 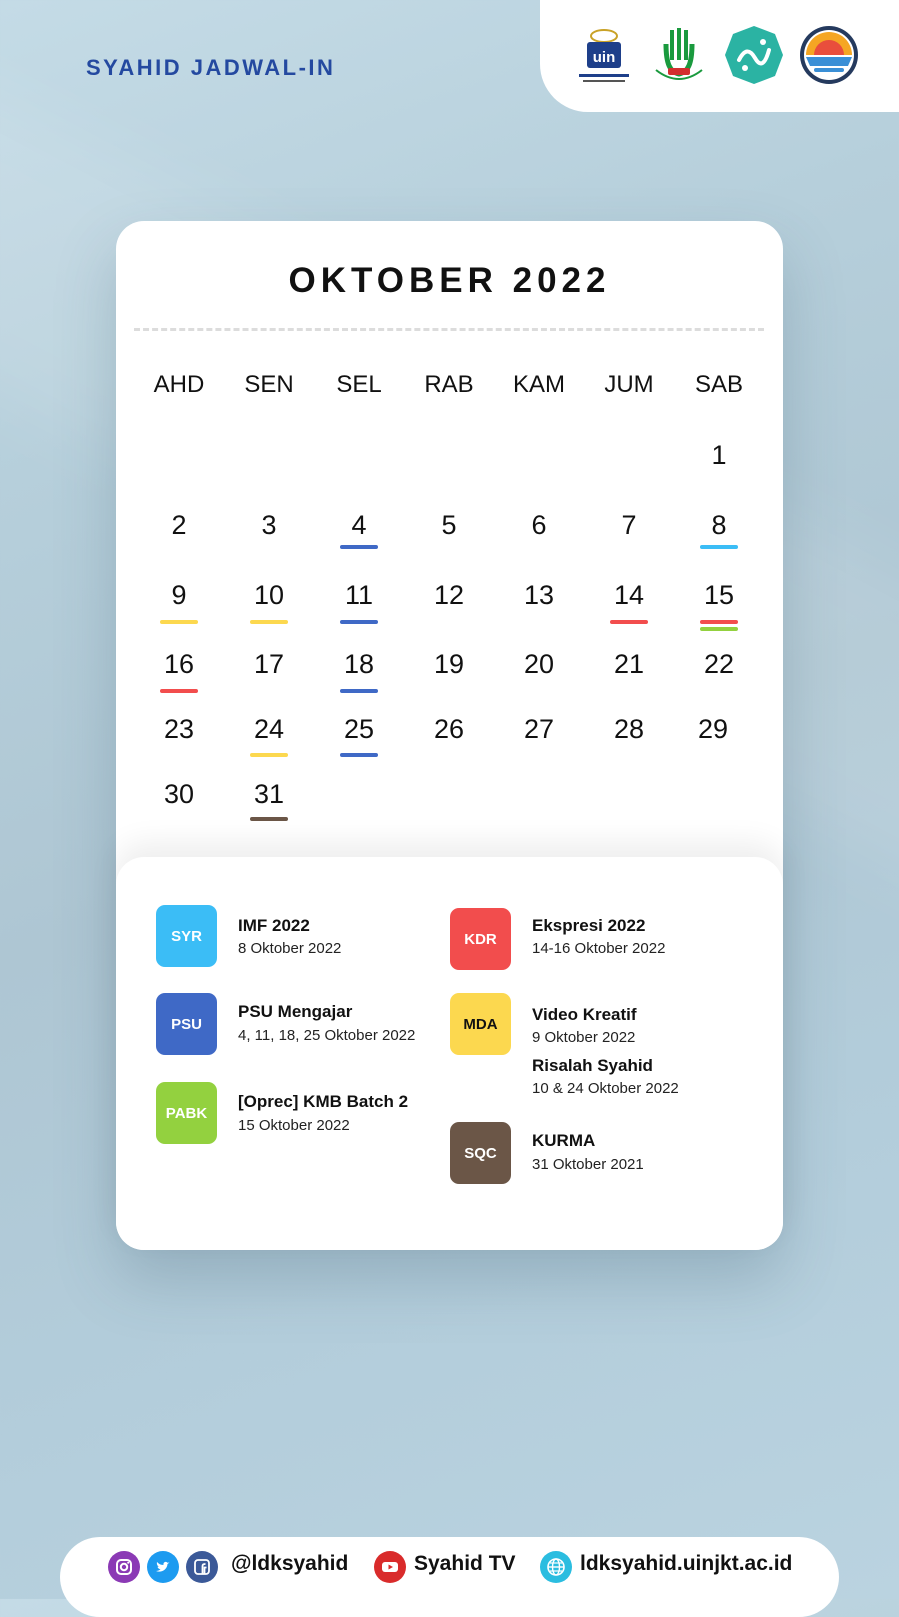 What do you see at coordinates (629, 525) in the screenshot?
I see `calendar-day: 7` at bounding box center [629, 525].